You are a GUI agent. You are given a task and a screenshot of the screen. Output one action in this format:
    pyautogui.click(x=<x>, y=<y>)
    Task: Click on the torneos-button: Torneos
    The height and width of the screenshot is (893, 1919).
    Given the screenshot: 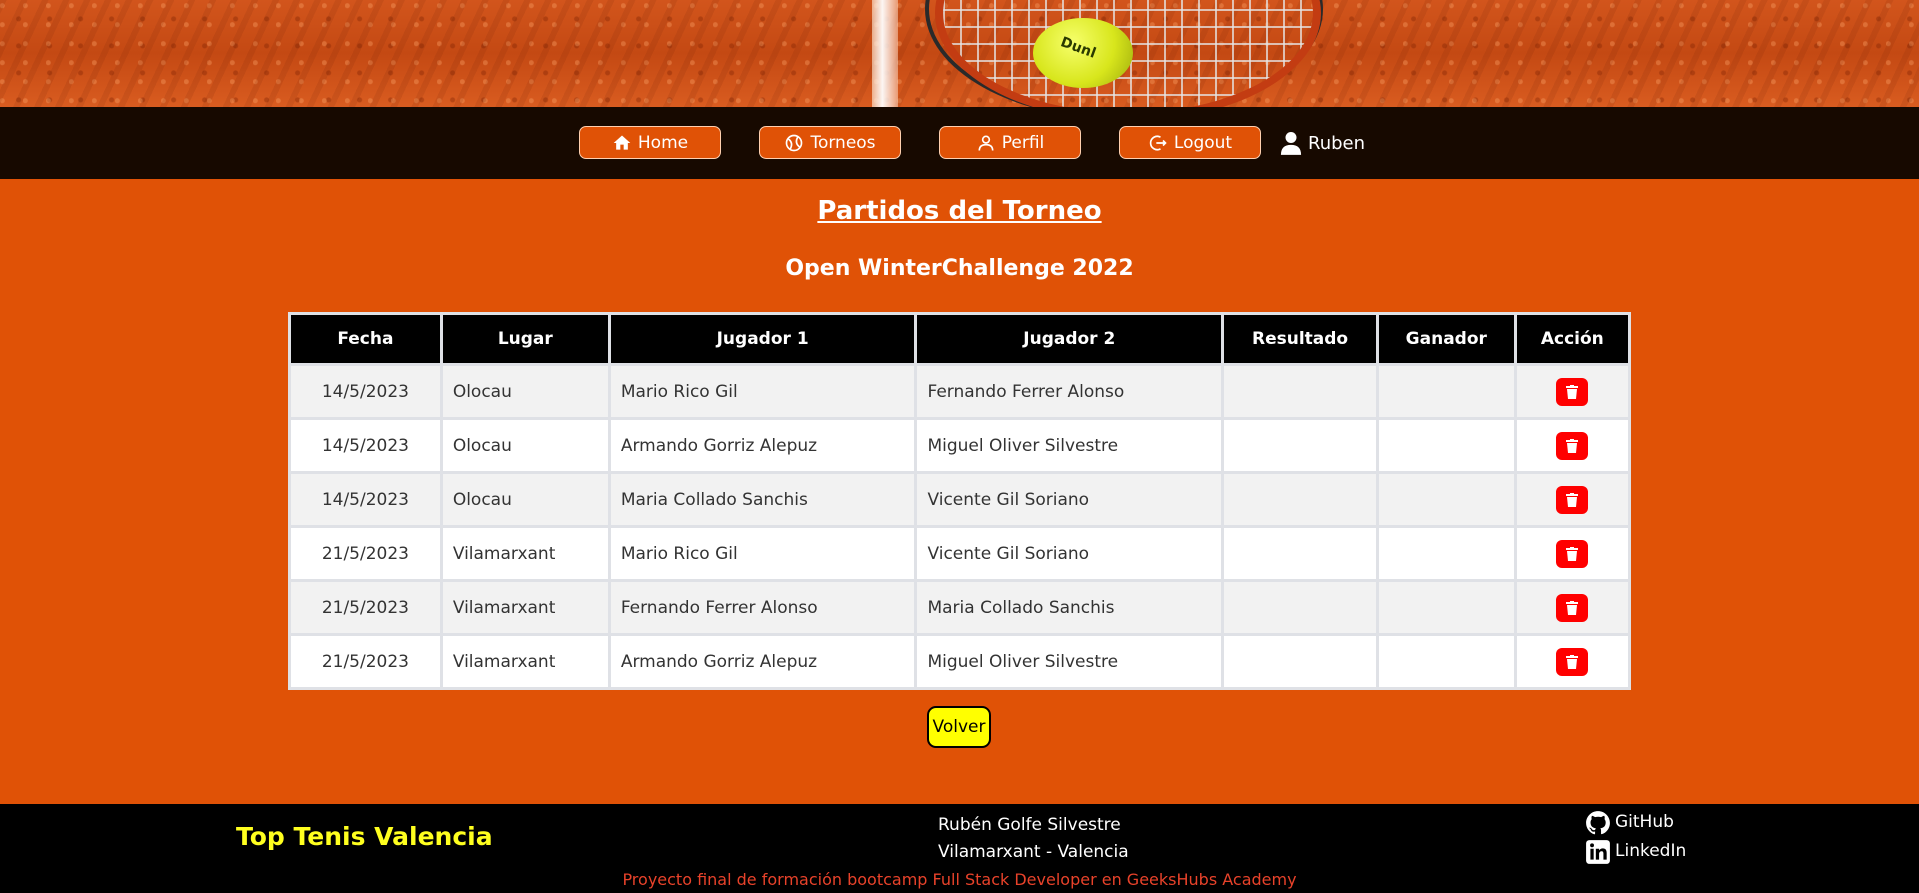 What is the action you would take?
    pyautogui.click(x=830, y=142)
    